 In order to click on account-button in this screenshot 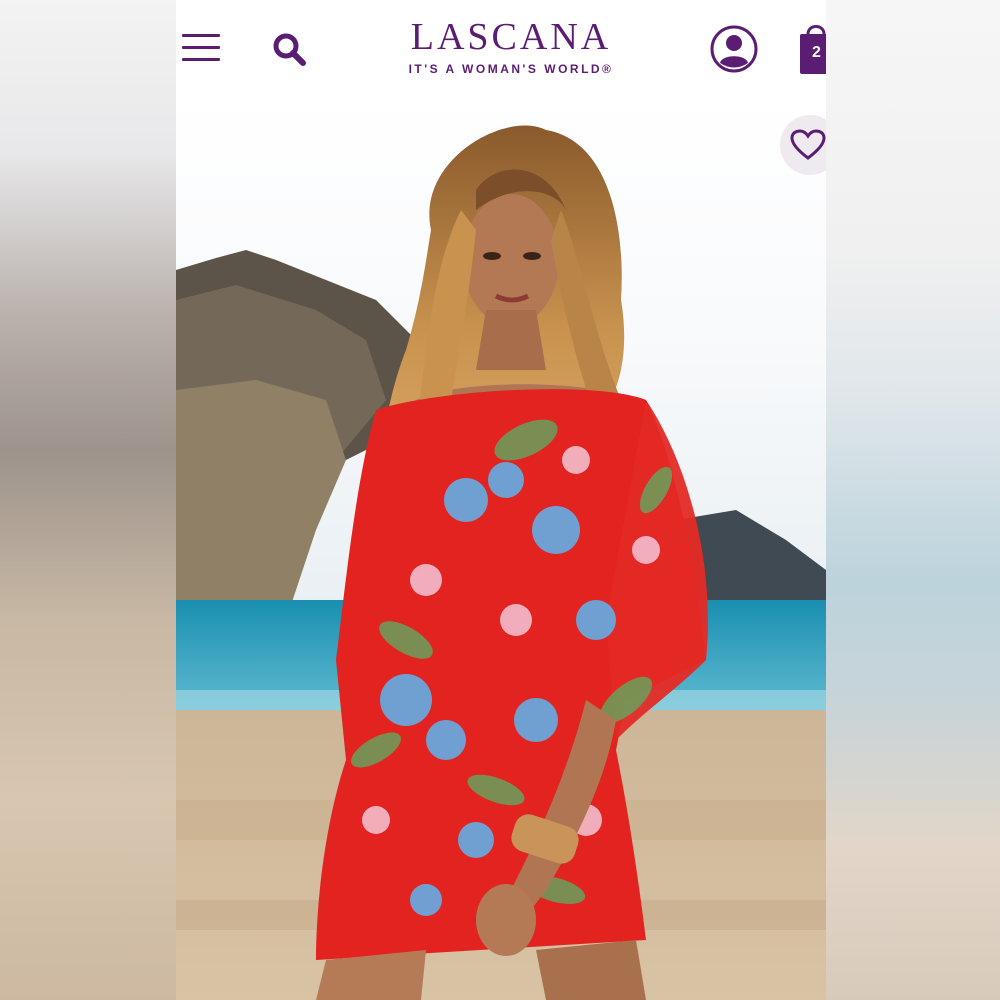, I will do `click(734, 49)`.